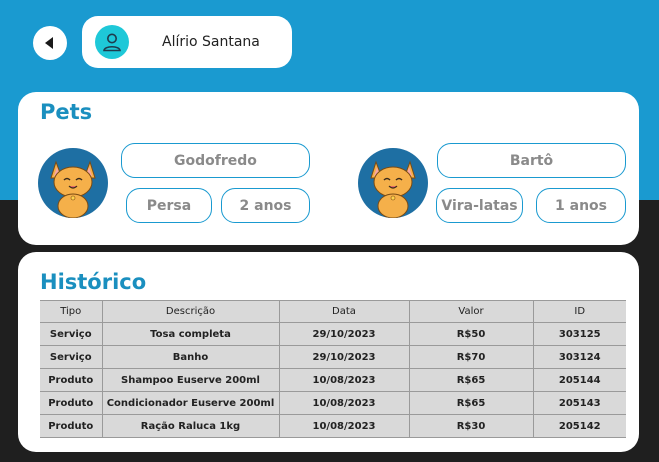 Image resolution: width=659 pixels, height=462 pixels. Describe the element at coordinates (579, 357) in the screenshot. I see `cell-id: 303124` at that location.